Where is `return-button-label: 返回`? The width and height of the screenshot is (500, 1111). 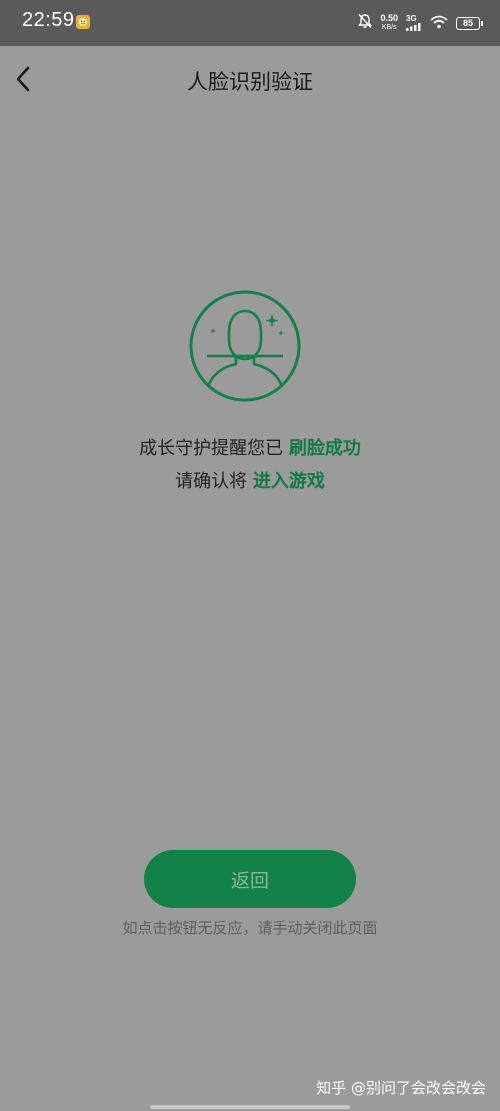
return-button-label: 返回 is located at coordinates (249, 880).